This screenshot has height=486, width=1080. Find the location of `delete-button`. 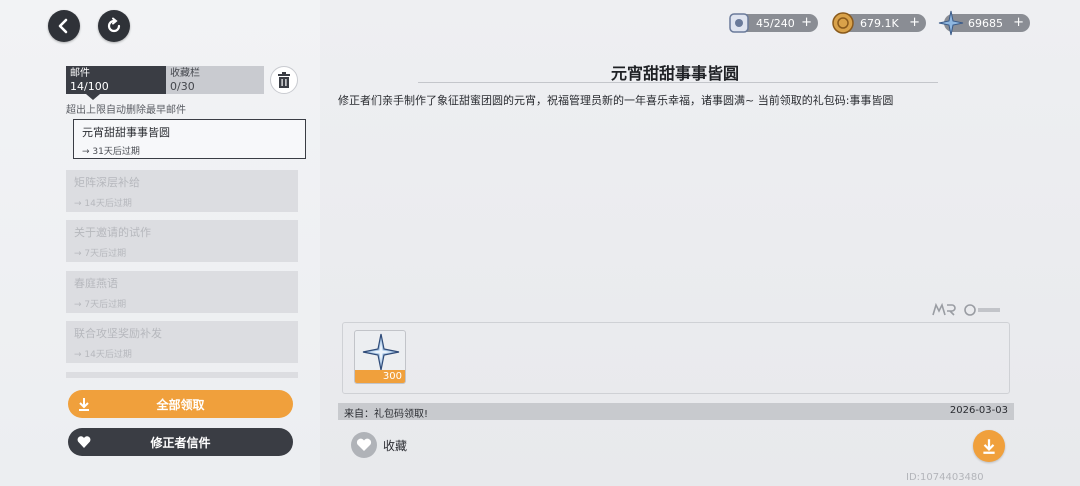

delete-button is located at coordinates (284, 80).